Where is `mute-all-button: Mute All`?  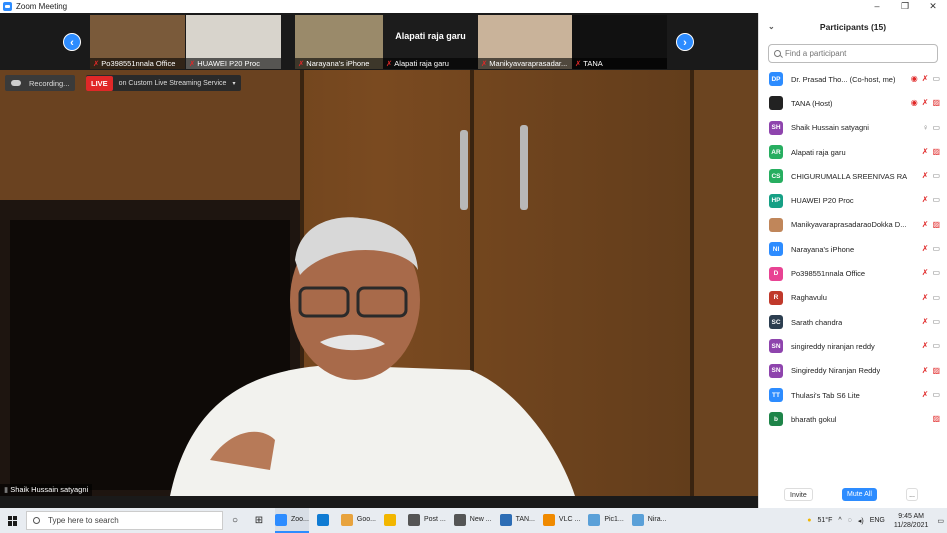 mute-all-button: Mute All is located at coordinates (859, 494).